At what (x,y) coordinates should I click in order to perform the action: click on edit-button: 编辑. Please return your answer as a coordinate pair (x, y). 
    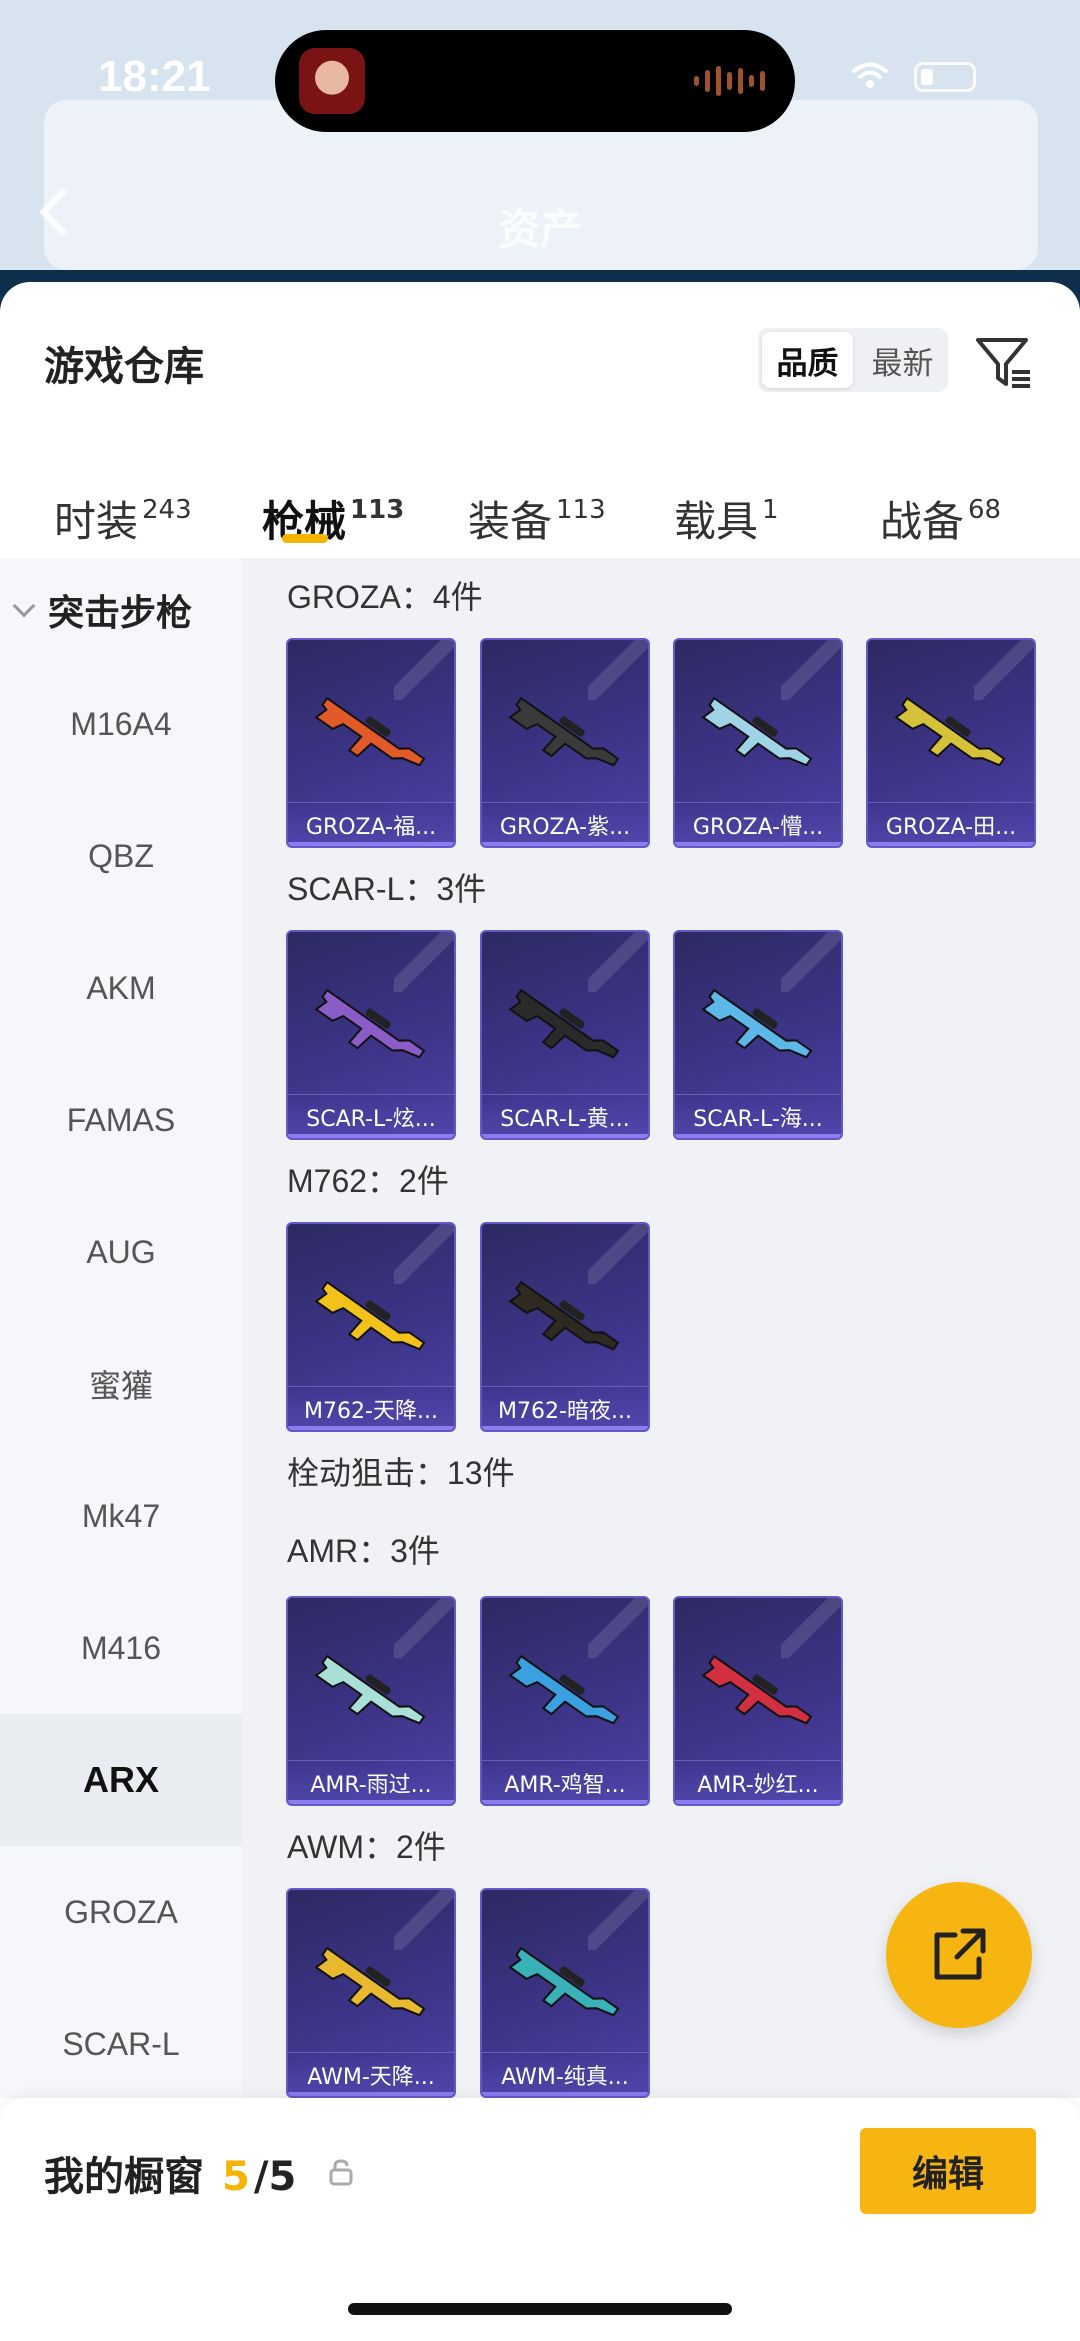
    Looking at the image, I should click on (948, 2171).